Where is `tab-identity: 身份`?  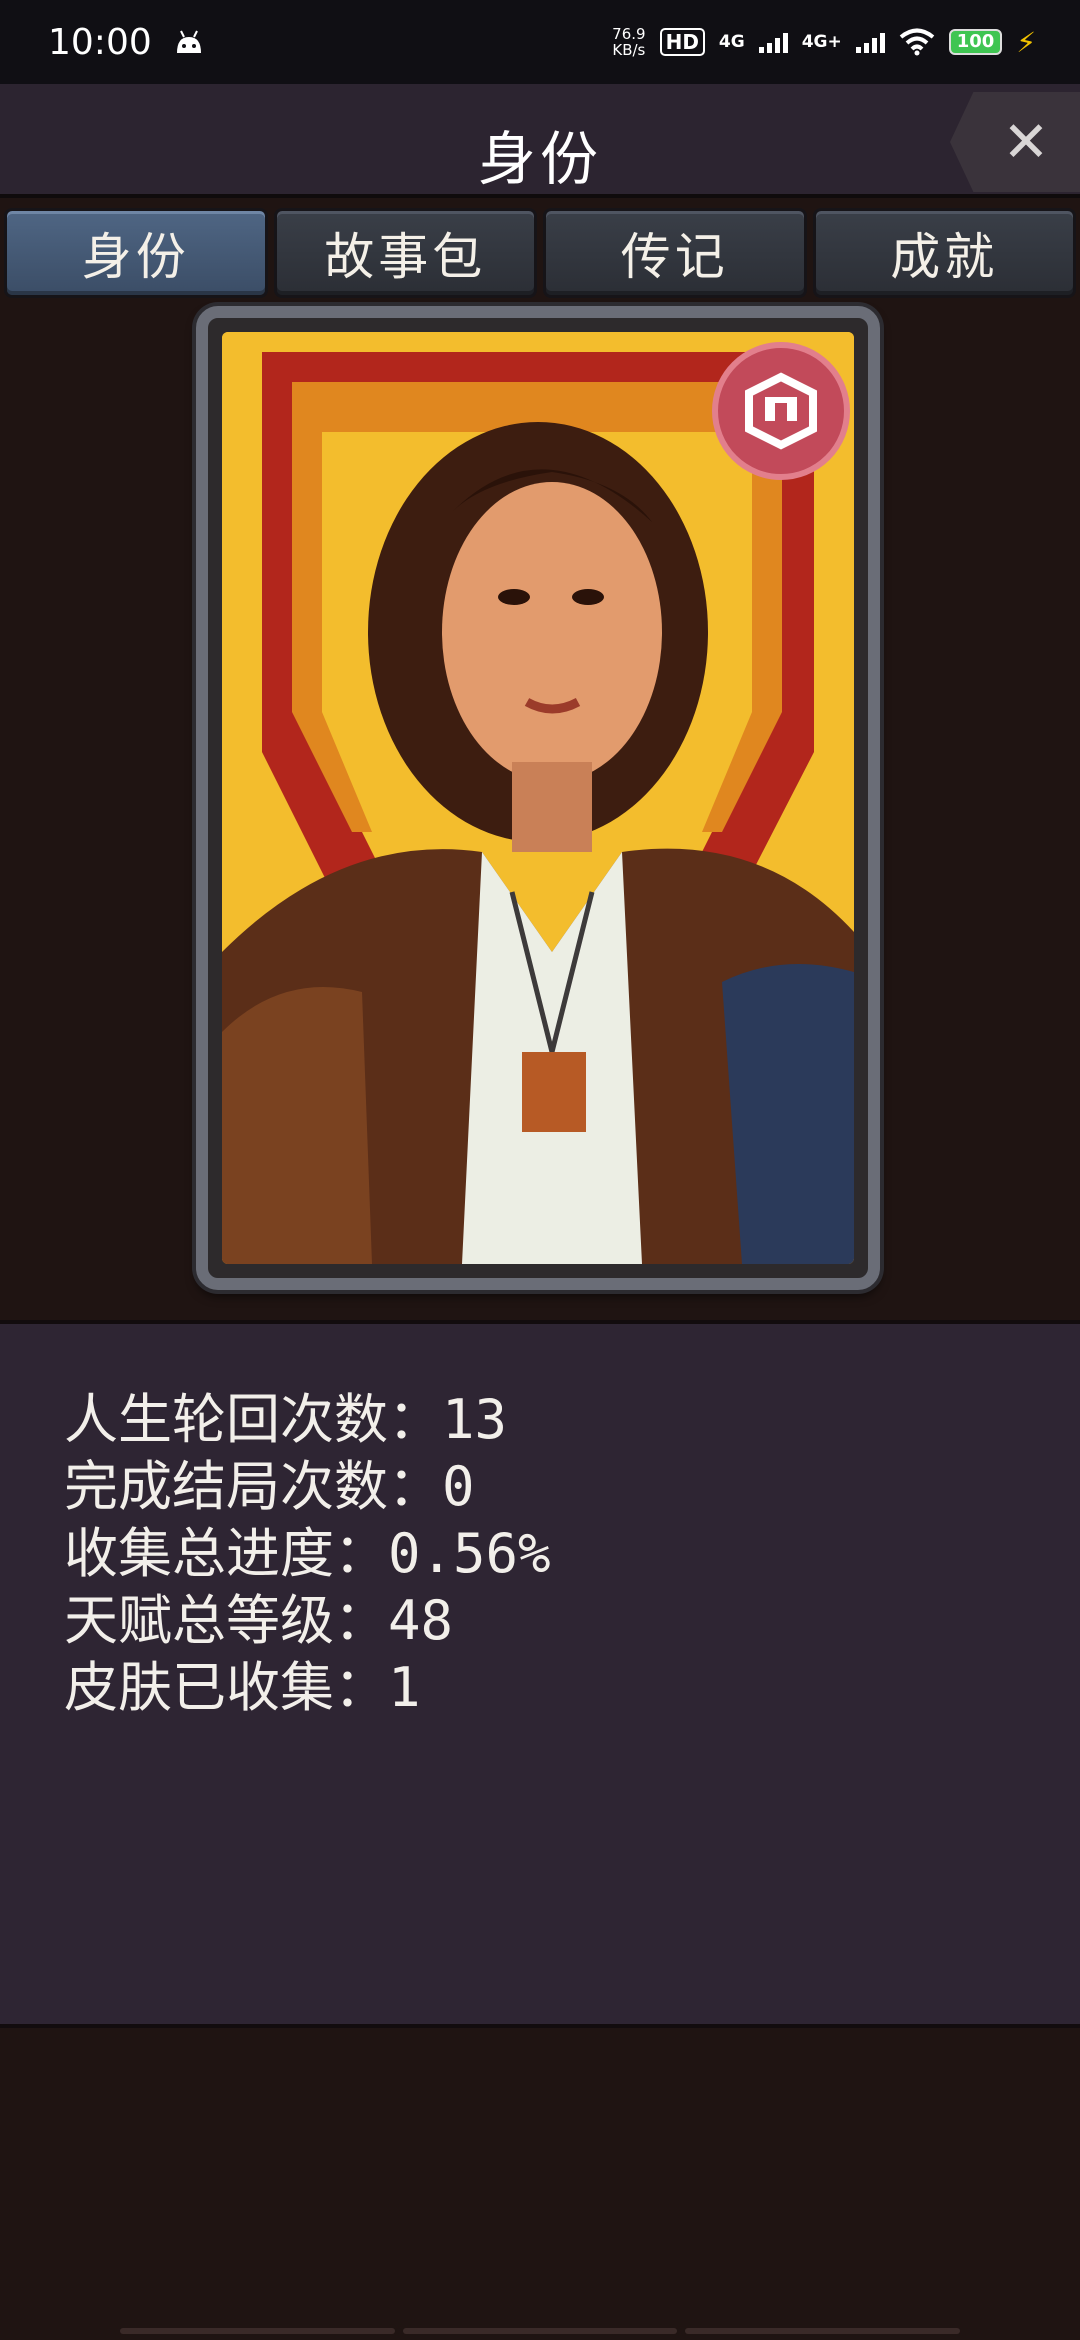 tab-identity: 身份 is located at coordinates (136, 253).